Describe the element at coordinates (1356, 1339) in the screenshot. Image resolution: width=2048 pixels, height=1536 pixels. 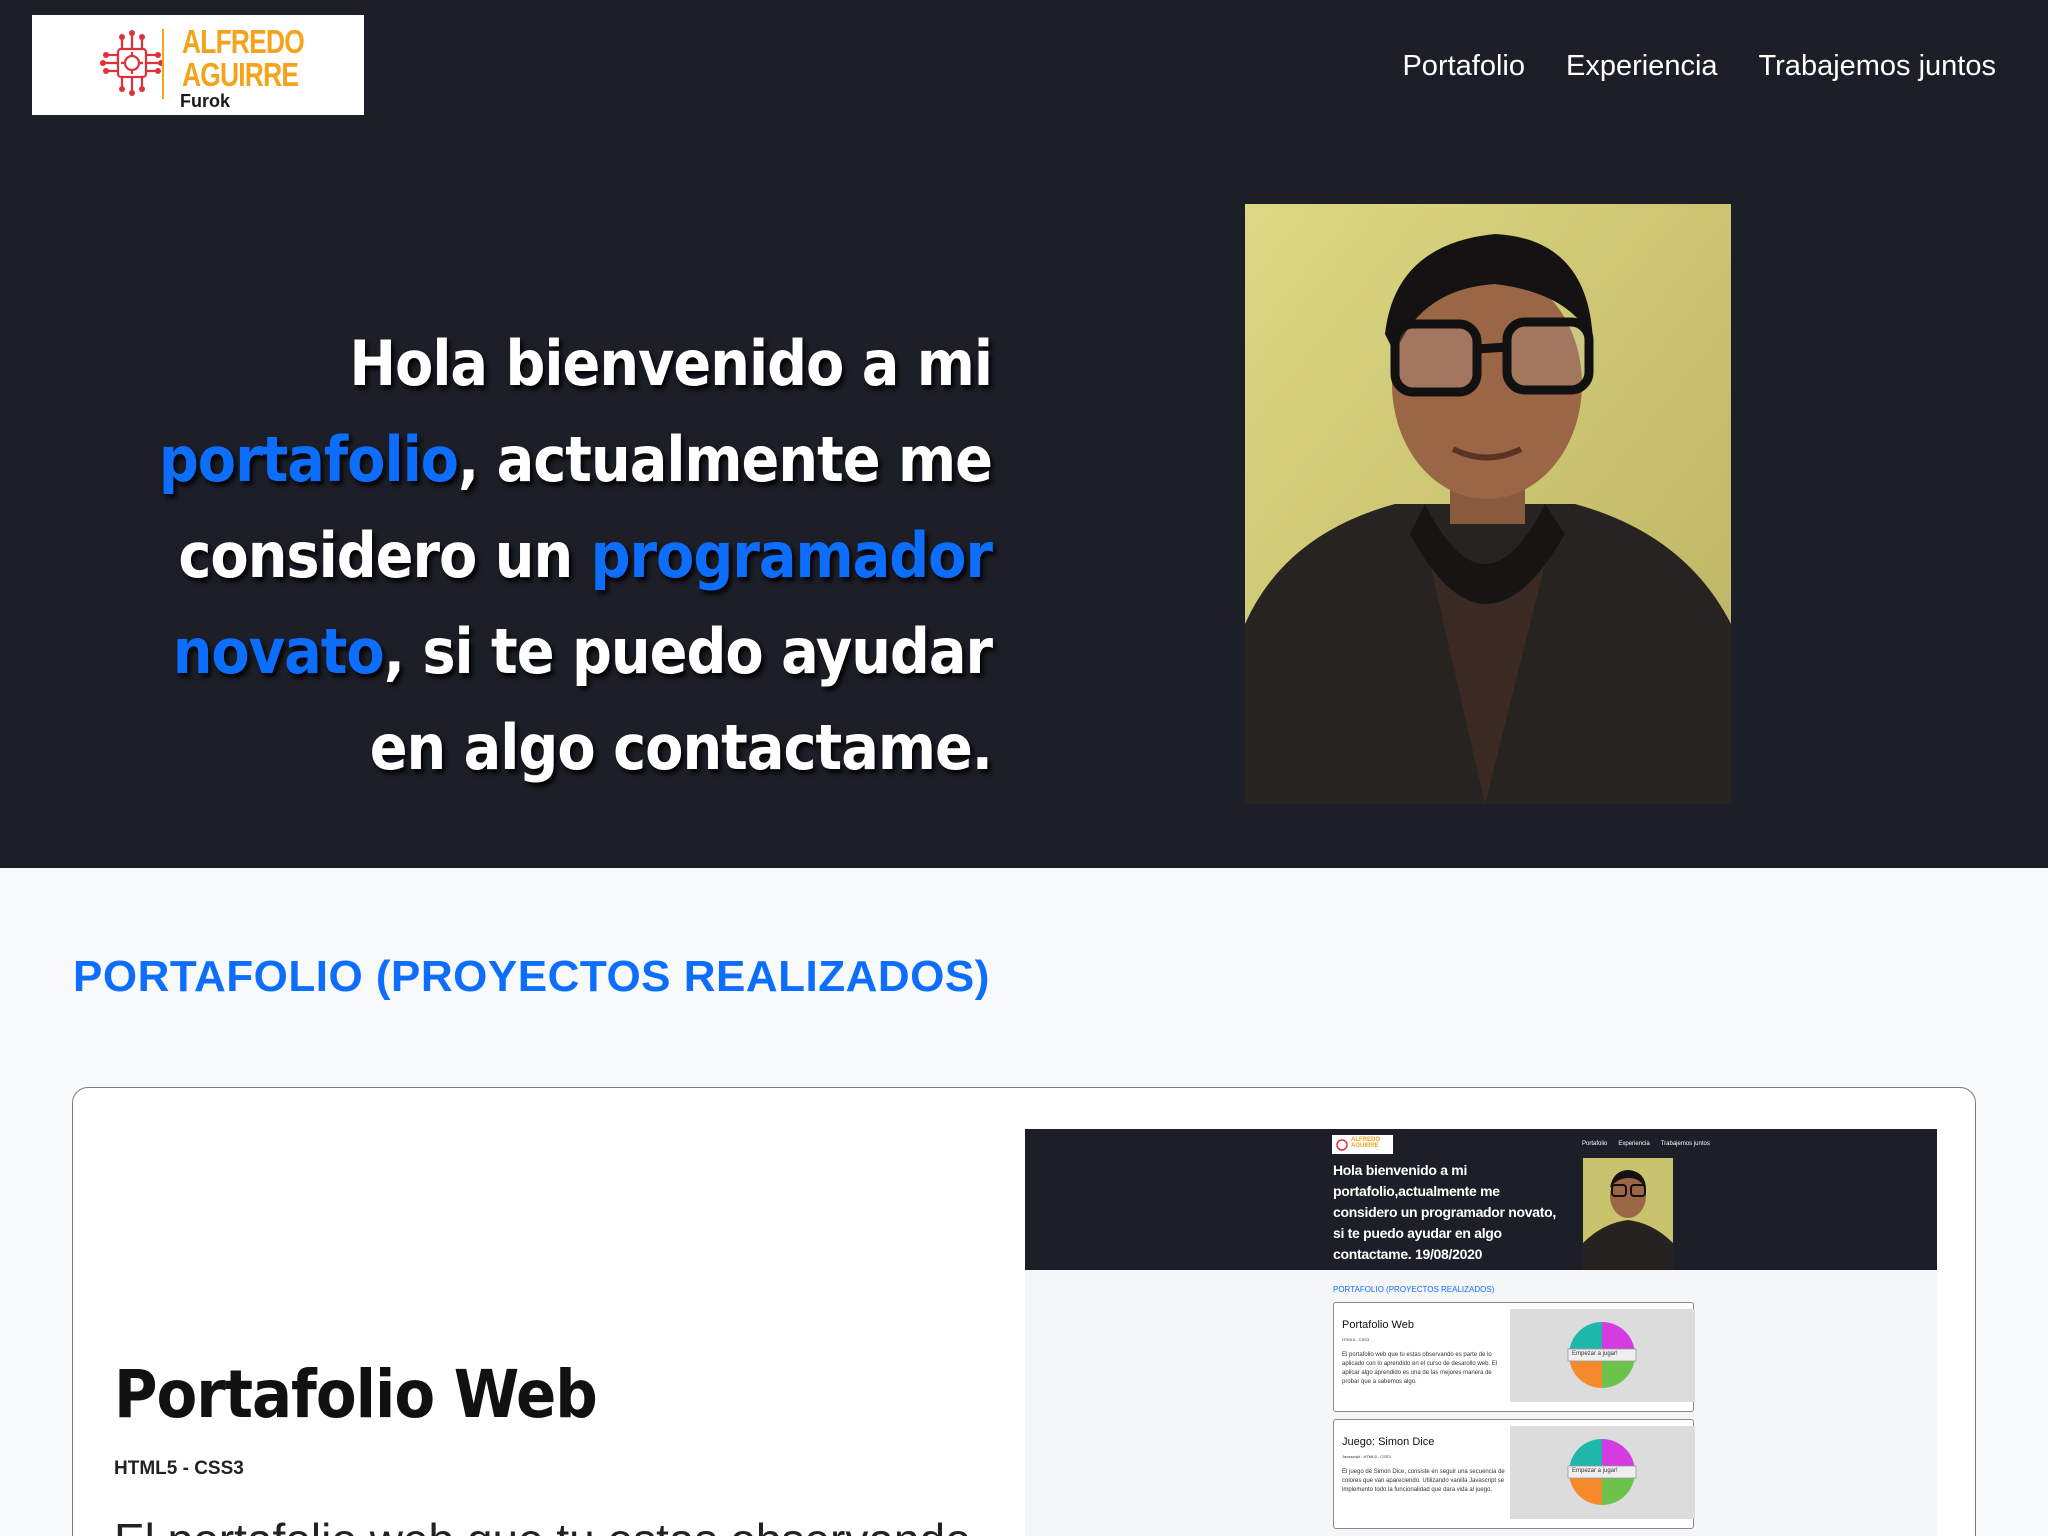
I see `preview-card-tags: HTML5 - CSS3` at that location.